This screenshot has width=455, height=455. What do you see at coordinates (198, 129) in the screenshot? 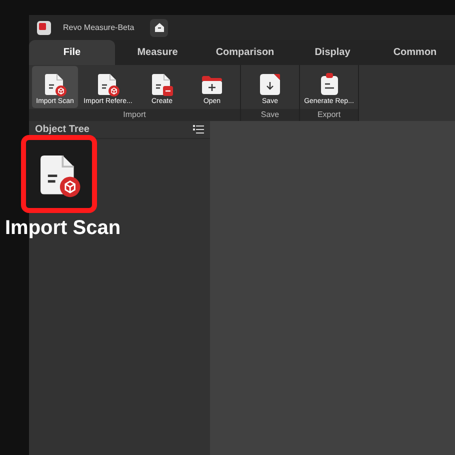
I see `list-icon` at bounding box center [198, 129].